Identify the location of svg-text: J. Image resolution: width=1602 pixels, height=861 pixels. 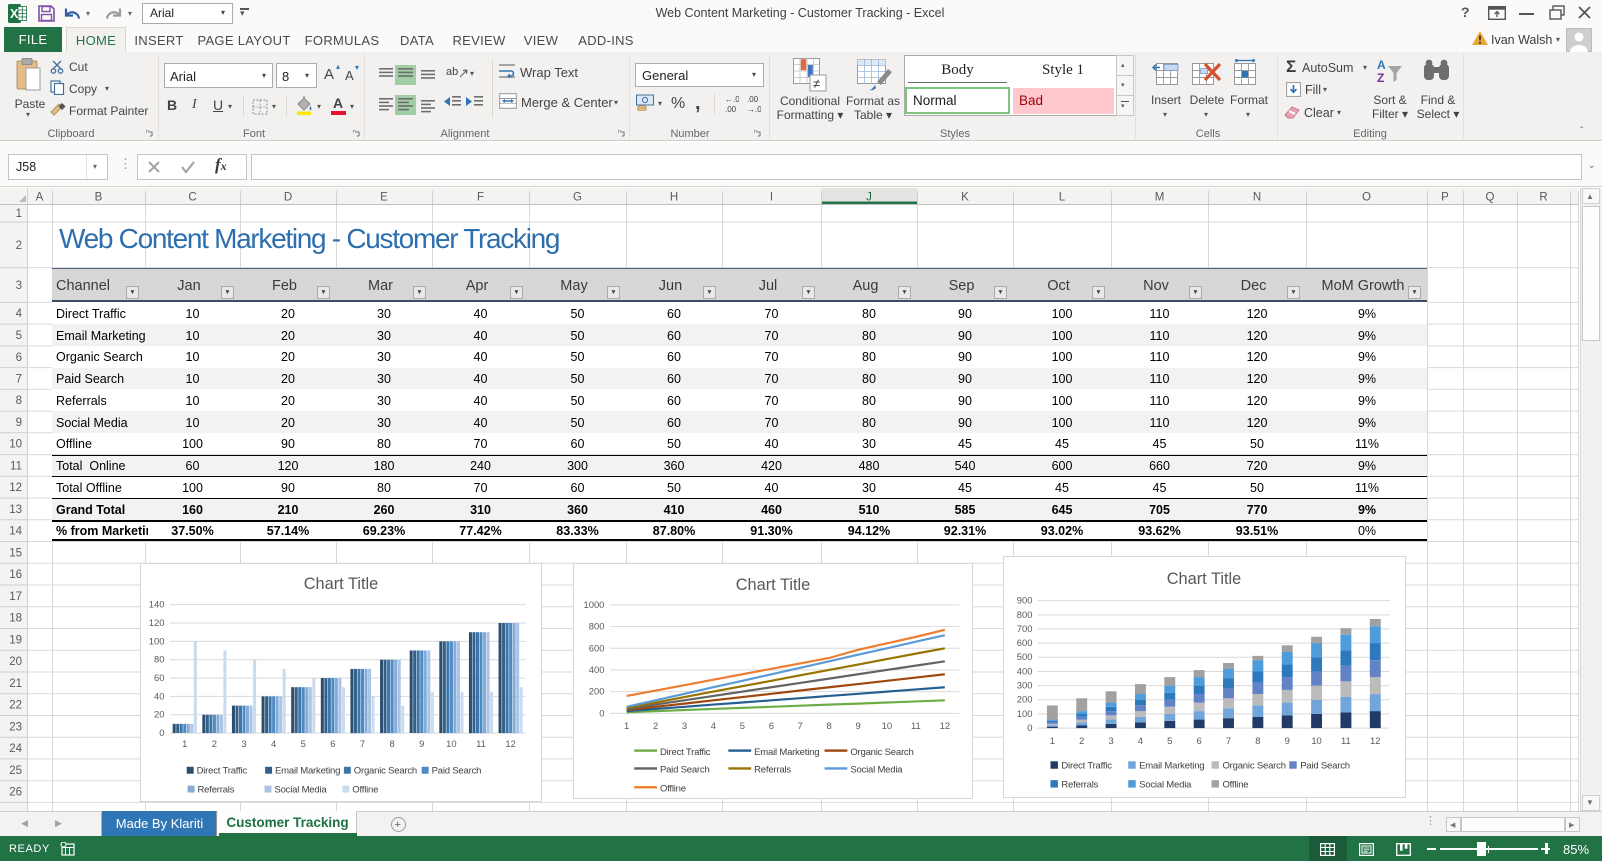
(869, 198).